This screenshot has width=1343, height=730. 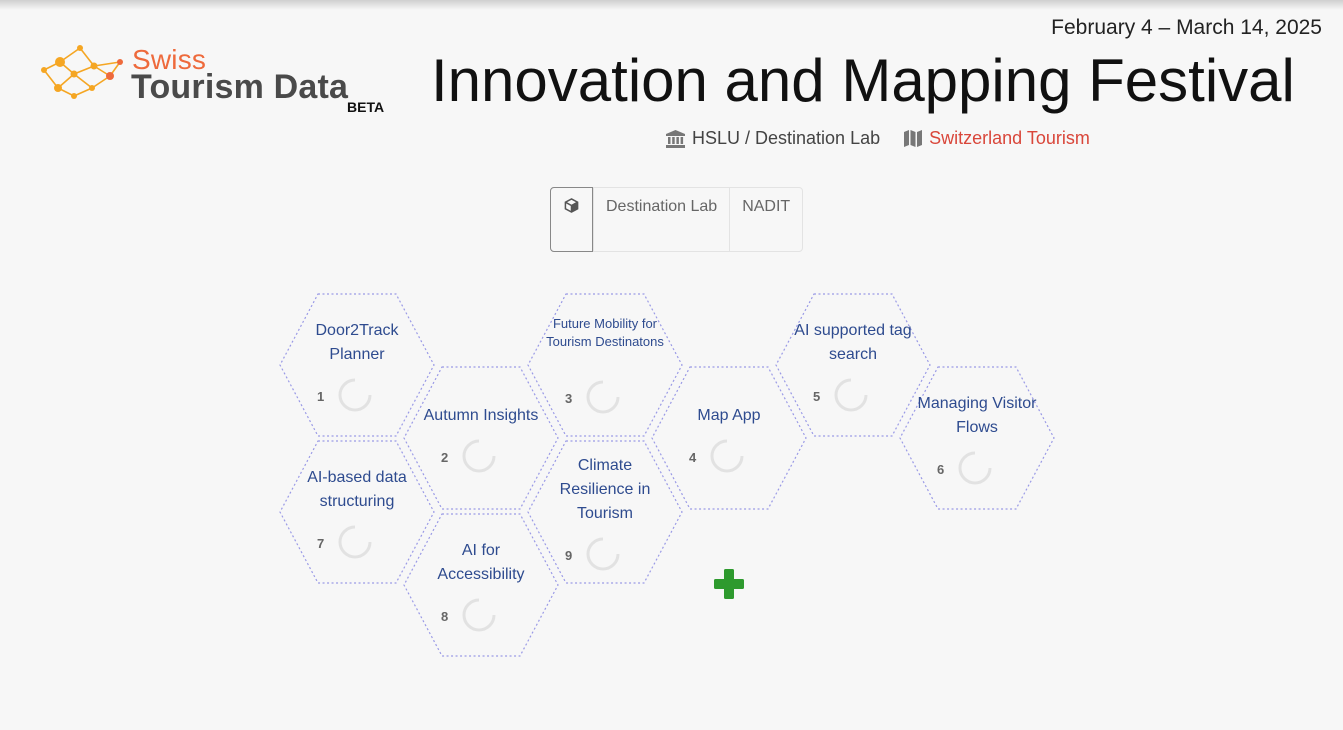 I want to click on network-logo-icon, so click(x=82, y=72).